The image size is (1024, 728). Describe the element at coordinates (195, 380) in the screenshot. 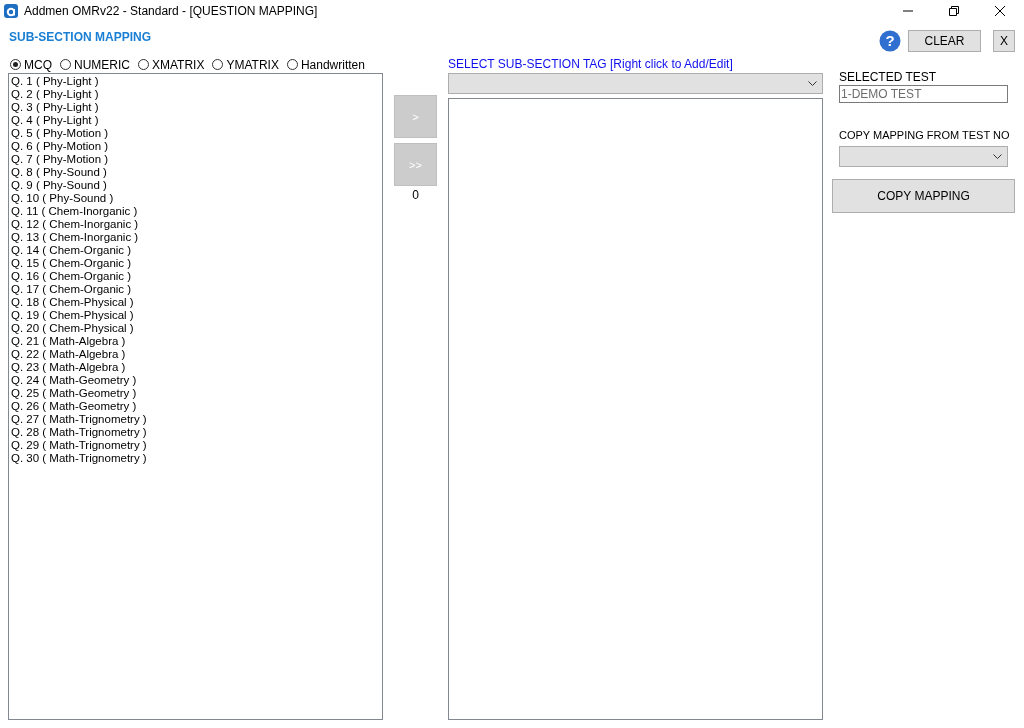

I see `question-item: Q. 24 ( Math-Geometry )` at that location.